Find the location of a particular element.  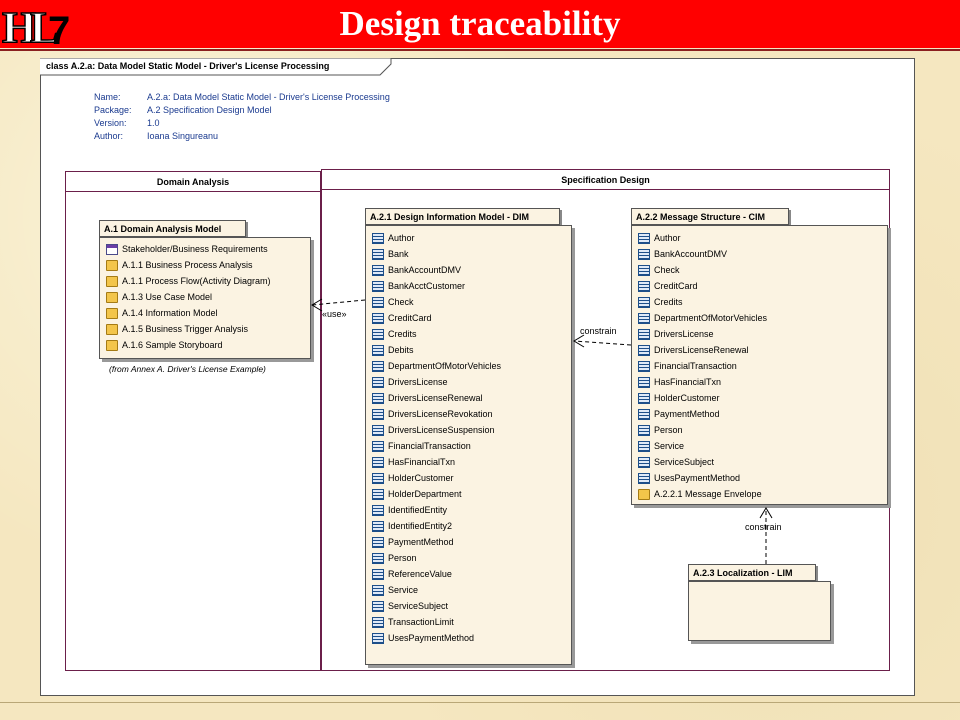

use-stereotype-label: «use» is located at coordinates (334, 314).